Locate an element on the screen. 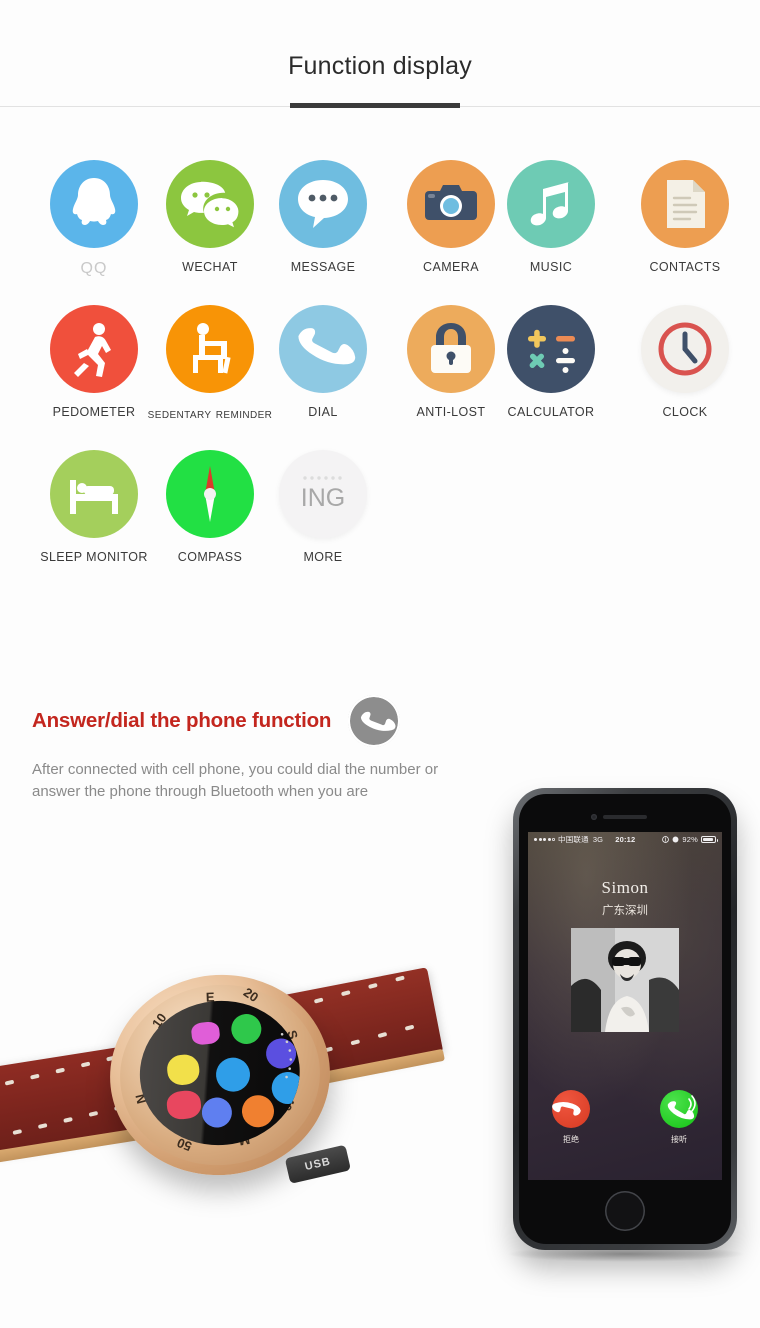  feature-row-1: QQ WECHAT MESSAGE CAMERA MUSIC CONTACTS is located at coordinates (380, 232).